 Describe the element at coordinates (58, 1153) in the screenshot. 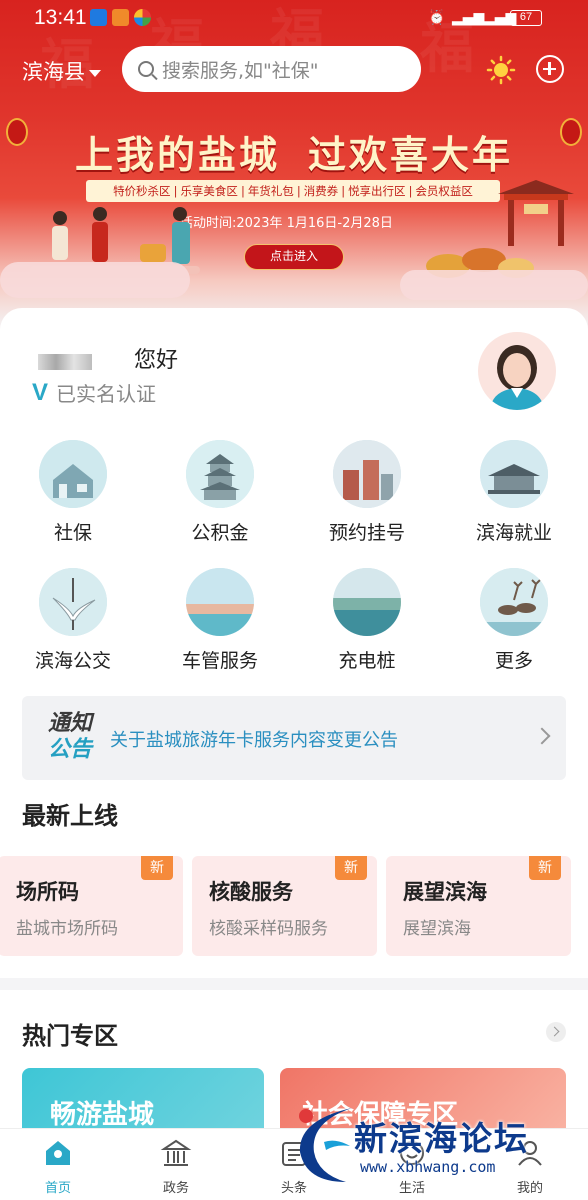

I see `home-icon` at that location.